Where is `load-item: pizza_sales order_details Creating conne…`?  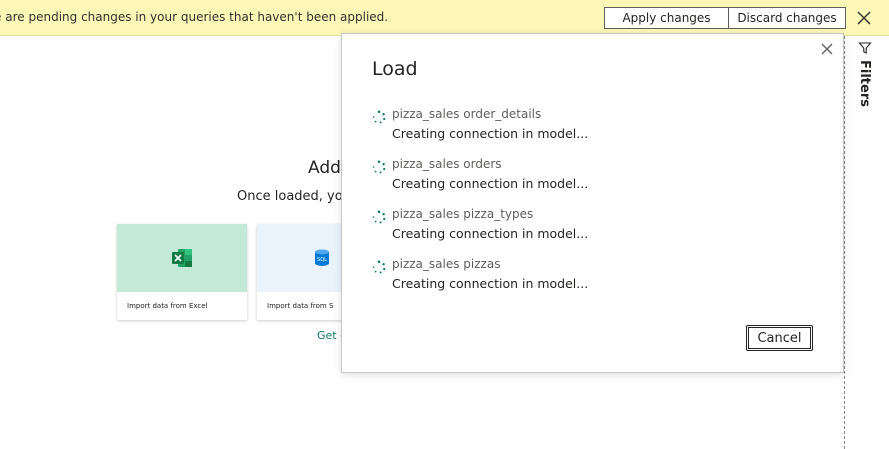 load-item: pizza_sales order_details Creating conne… is located at coordinates (592, 126).